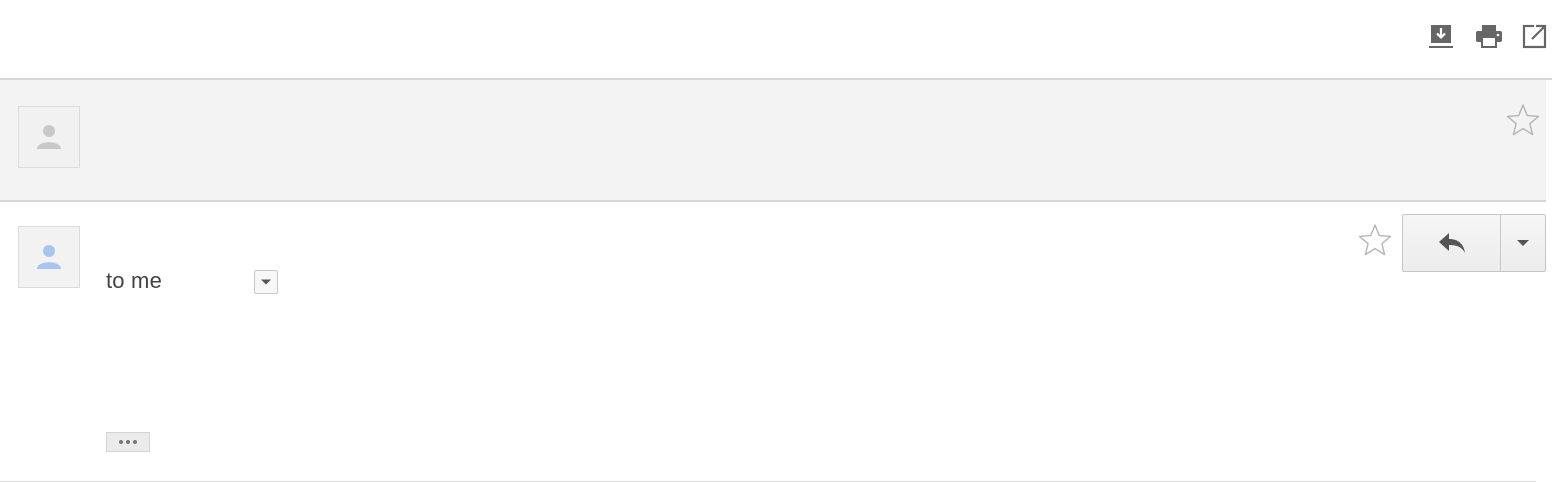 This screenshot has width=1552, height=483. I want to click on open-in-new-window-icon, so click(1535, 36).